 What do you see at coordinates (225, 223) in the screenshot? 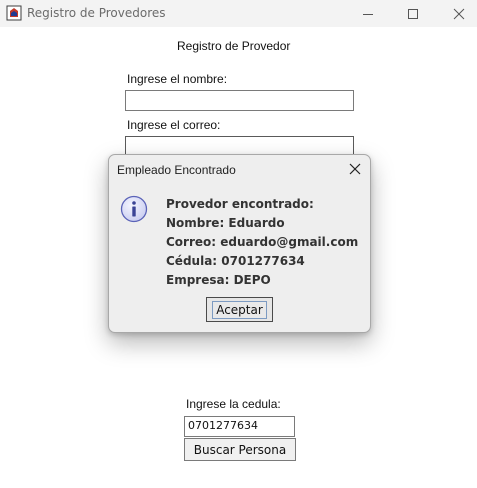
I see `dialog-message-line: Nombre: Eduardo` at bounding box center [225, 223].